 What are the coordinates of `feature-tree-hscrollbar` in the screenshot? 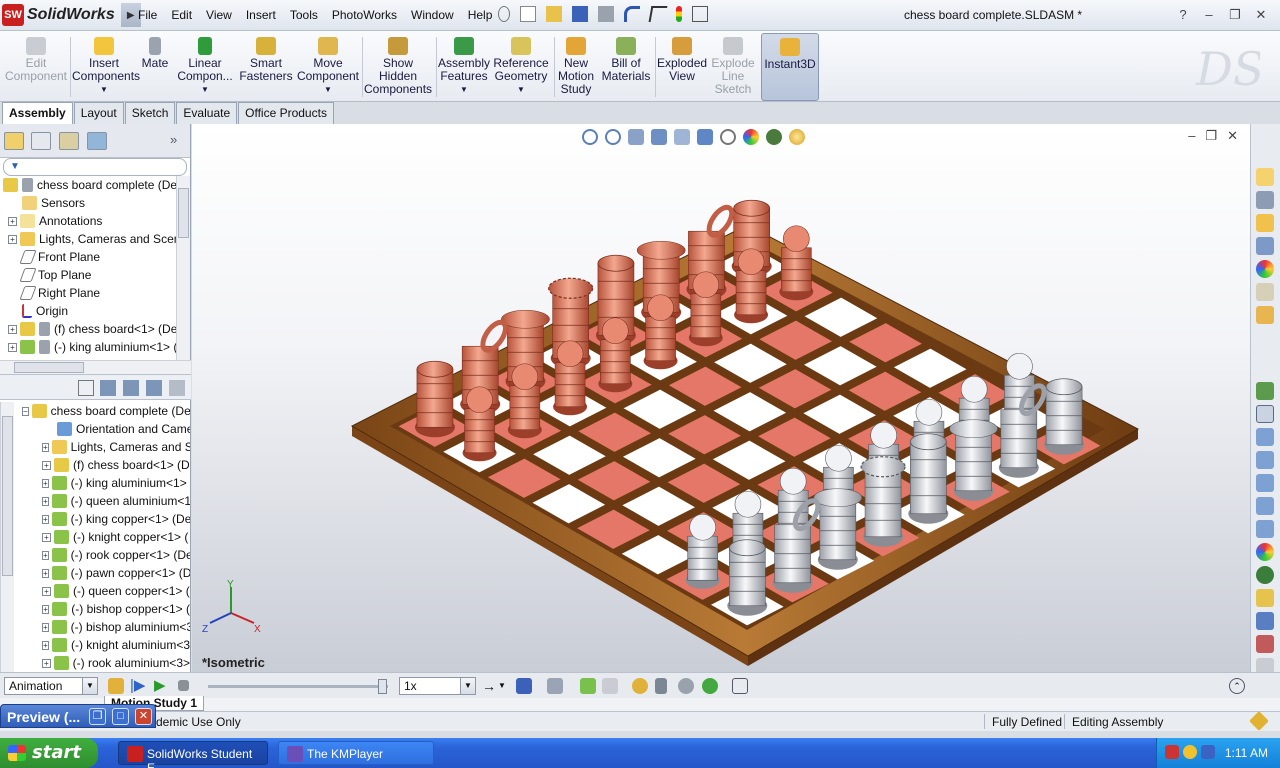 It's located at (95, 367).